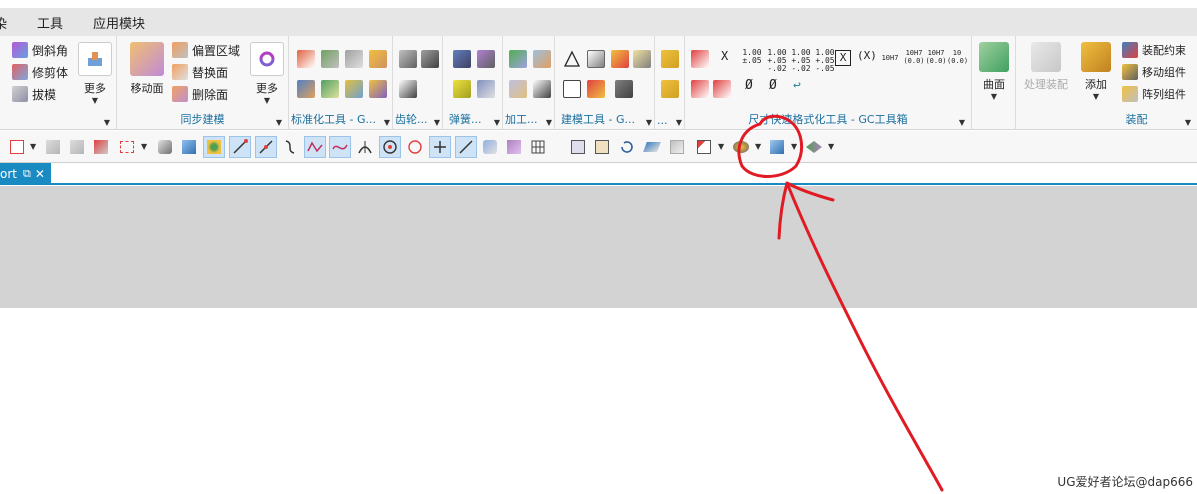 Image resolution: width=1197 pixels, height=494 pixels. Describe the element at coordinates (777, 147) in the screenshot. I see `shaded-view-button` at that location.